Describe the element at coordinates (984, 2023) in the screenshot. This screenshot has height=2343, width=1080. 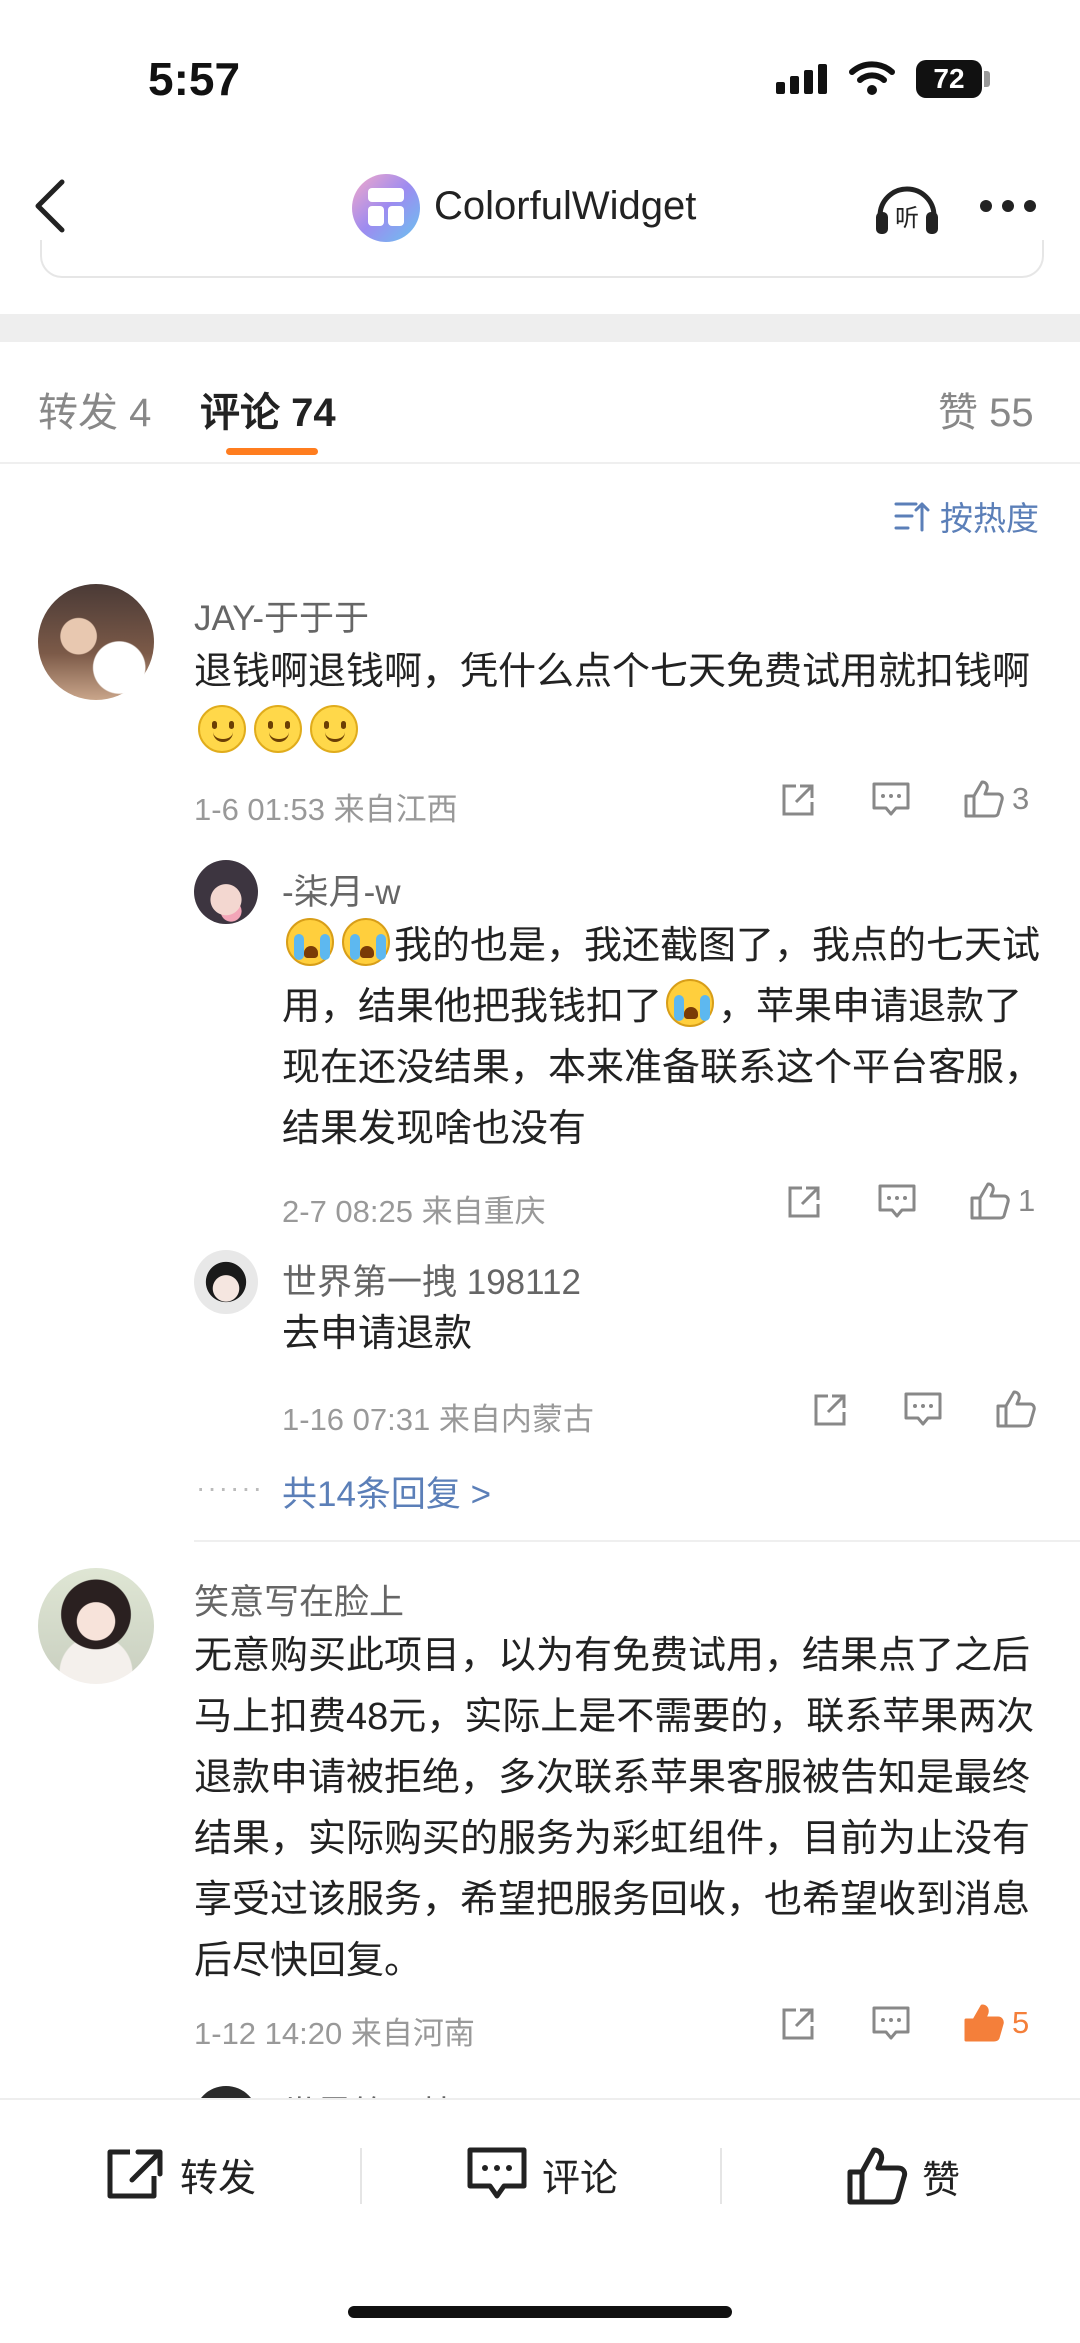
I see `thumbs-up-filled-icon` at that location.